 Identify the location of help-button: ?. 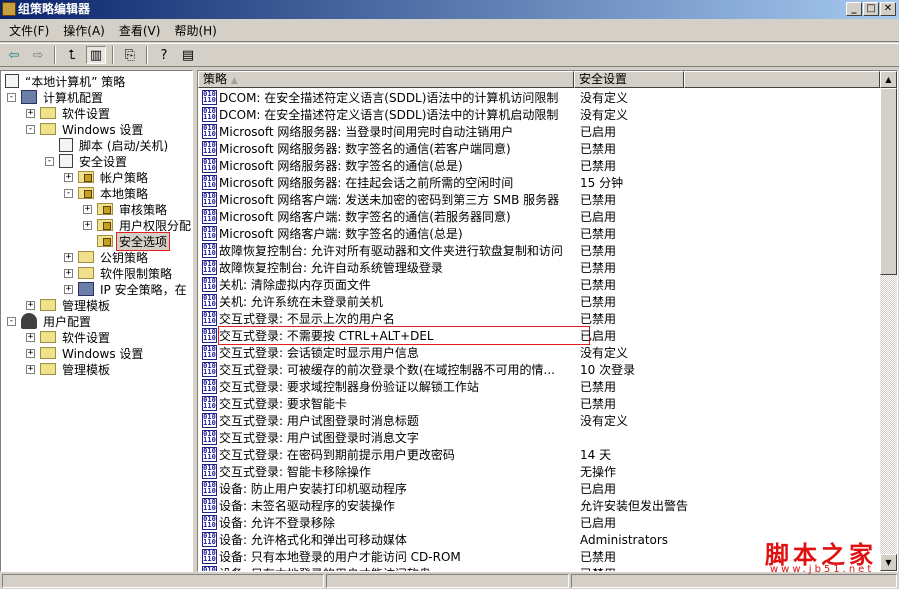
(164, 55).